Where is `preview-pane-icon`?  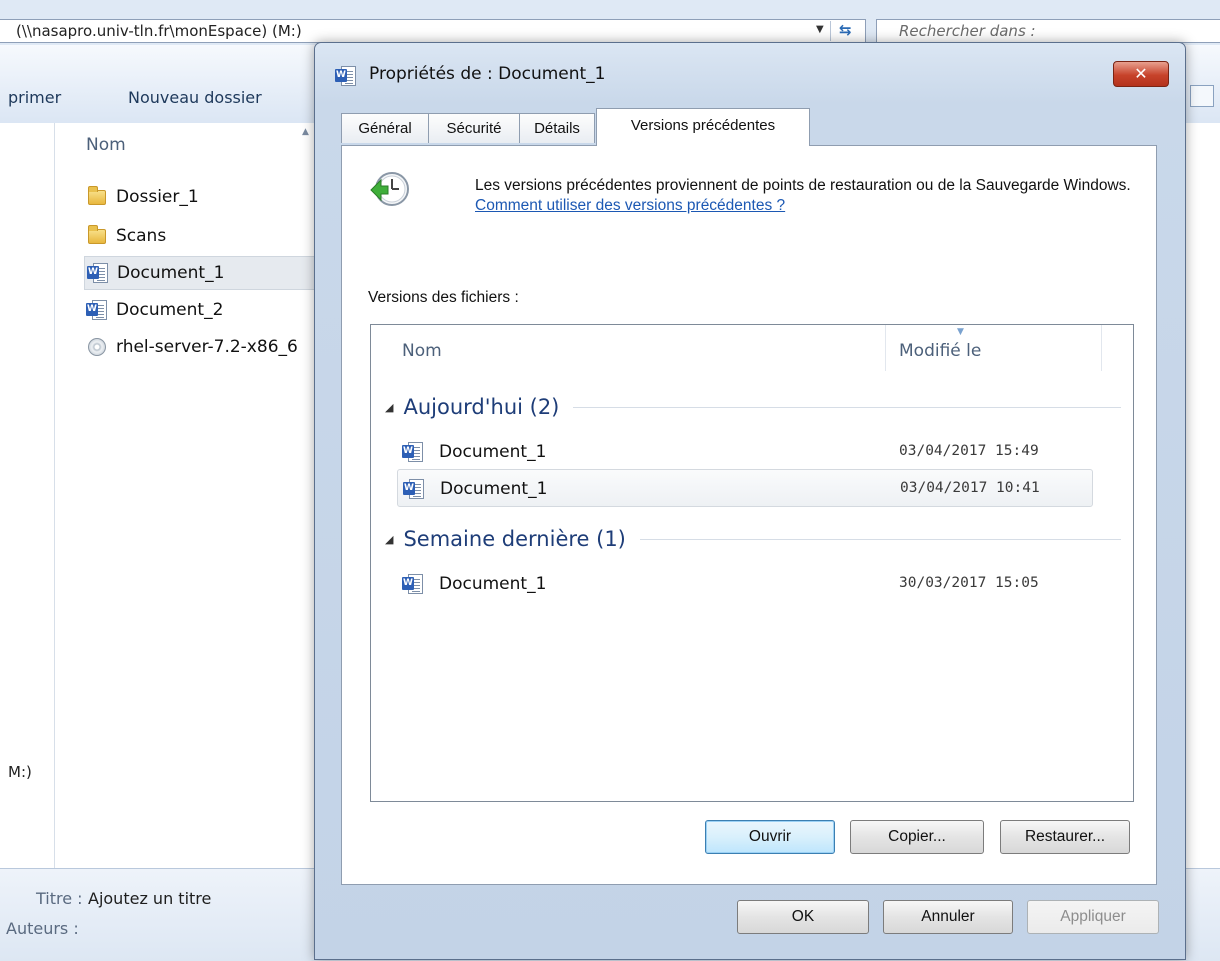
preview-pane-icon is located at coordinates (1202, 96).